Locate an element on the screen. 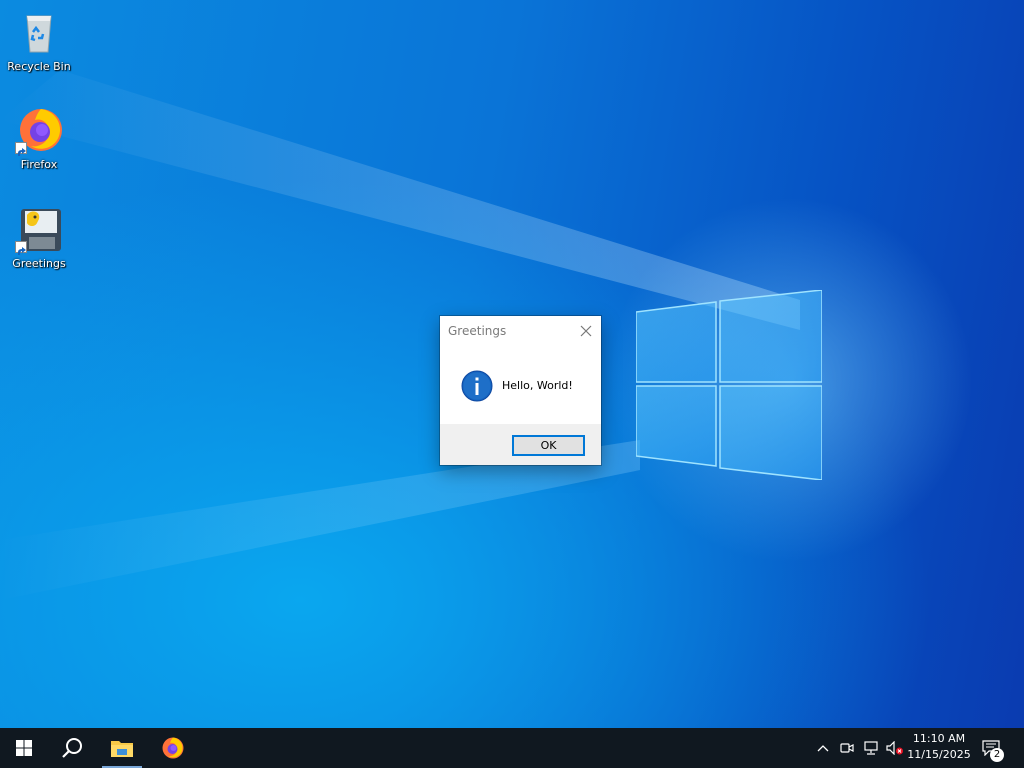 This screenshot has height=768, width=1024. greetings-dialog: Greetings Hello, World! OK is located at coordinates (520, 390).